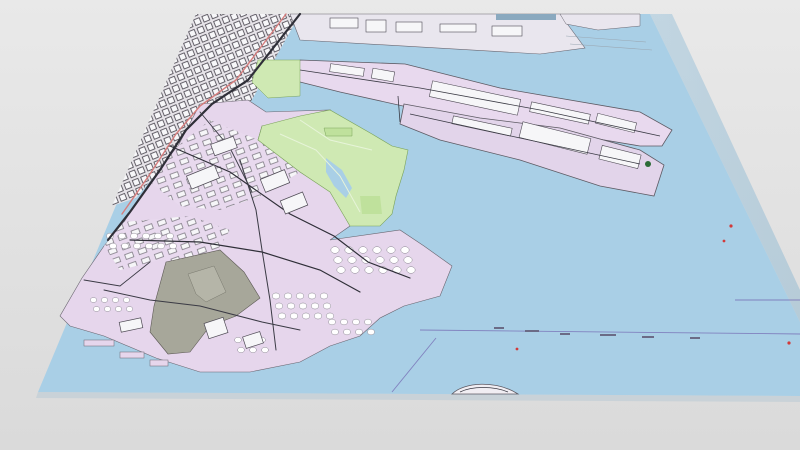 The image size is (800, 450). I want to click on golf-green-east, so click(371, 205).